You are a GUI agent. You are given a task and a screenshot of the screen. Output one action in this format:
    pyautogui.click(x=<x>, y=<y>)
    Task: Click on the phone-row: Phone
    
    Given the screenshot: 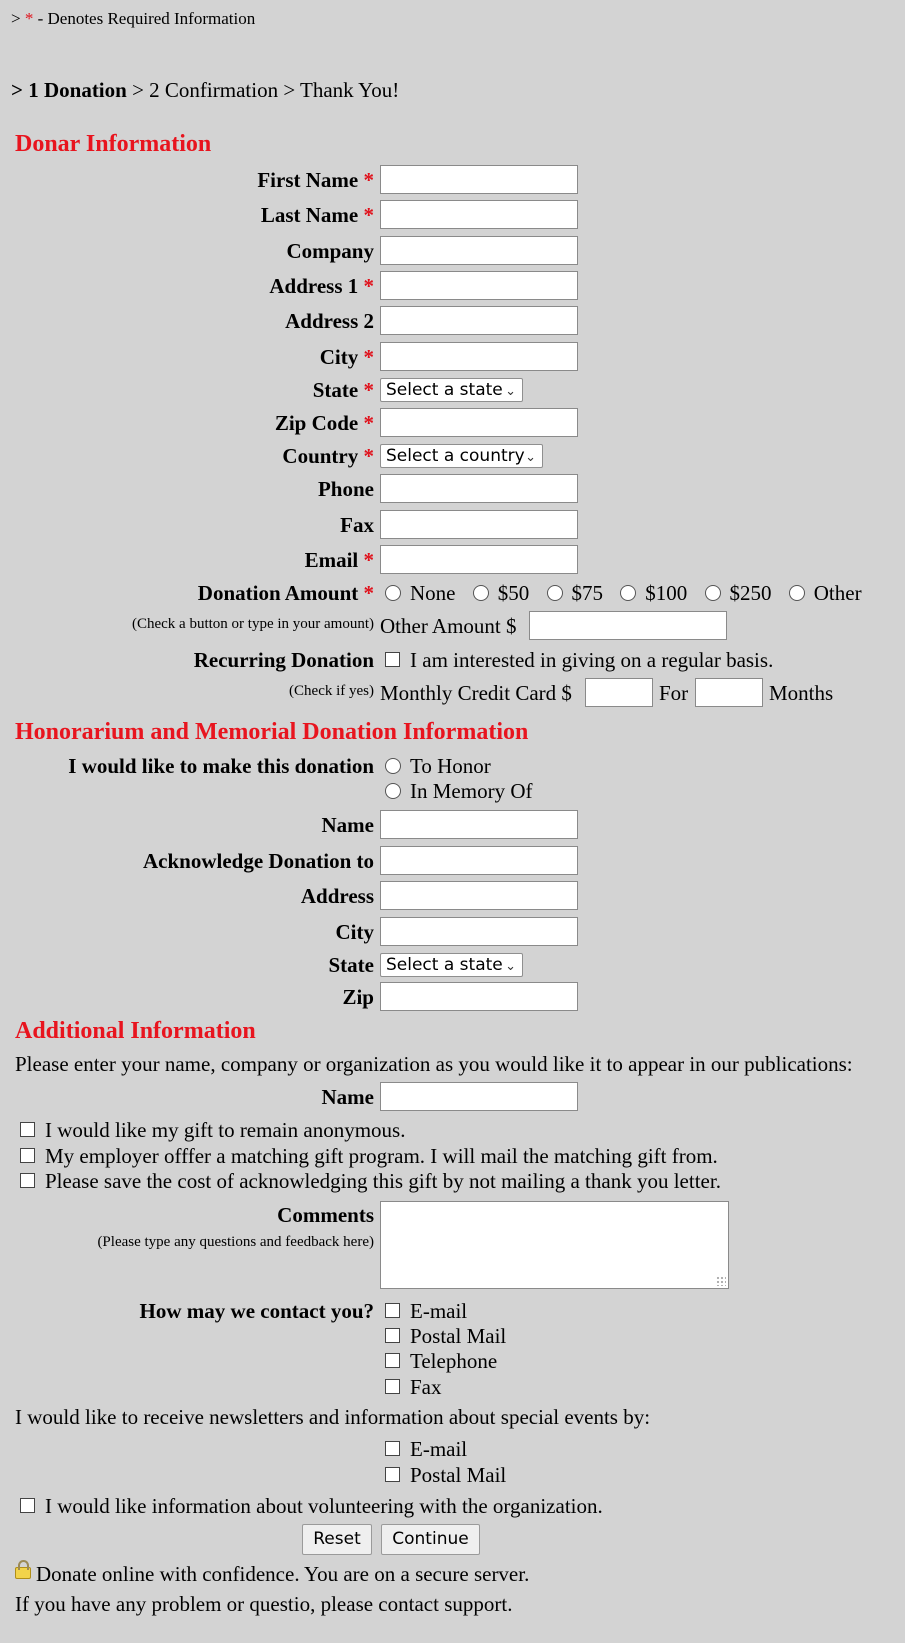 What is the action you would take?
    pyautogui.click(x=452, y=489)
    